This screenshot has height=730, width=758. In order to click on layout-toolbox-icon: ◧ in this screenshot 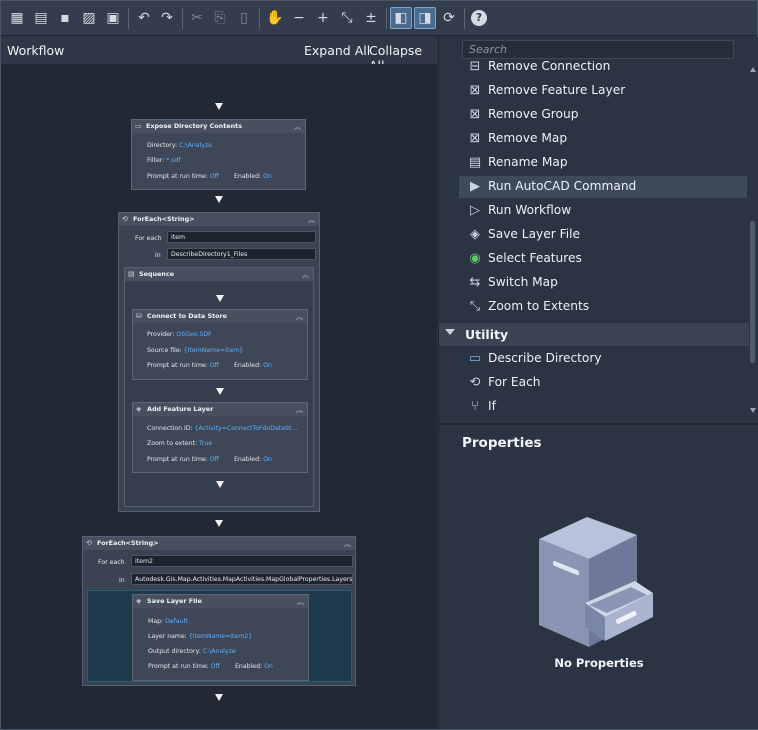, I will do `click(401, 18)`.